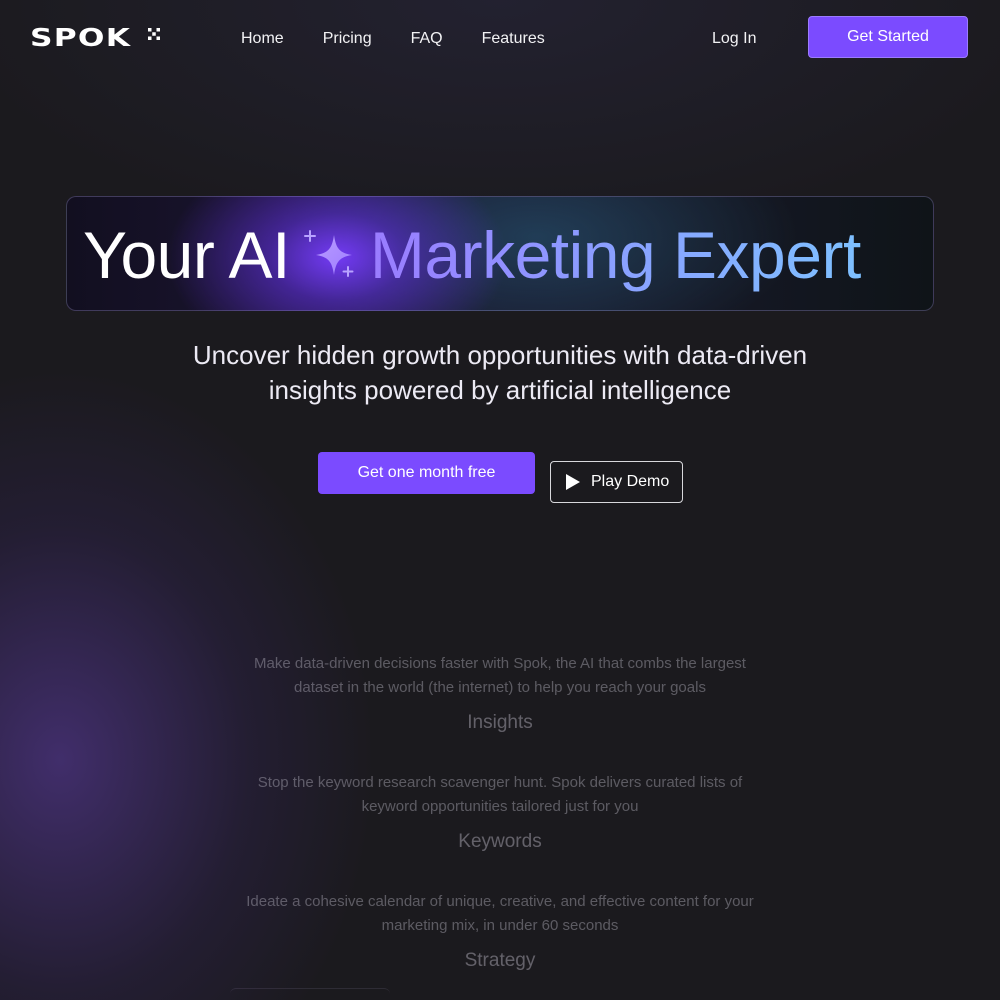 This screenshot has width=1000, height=1000. Describe the element at coordinates (347, 39) in the screenshot. I see `nav-link-pricing: Pricing` at that location.